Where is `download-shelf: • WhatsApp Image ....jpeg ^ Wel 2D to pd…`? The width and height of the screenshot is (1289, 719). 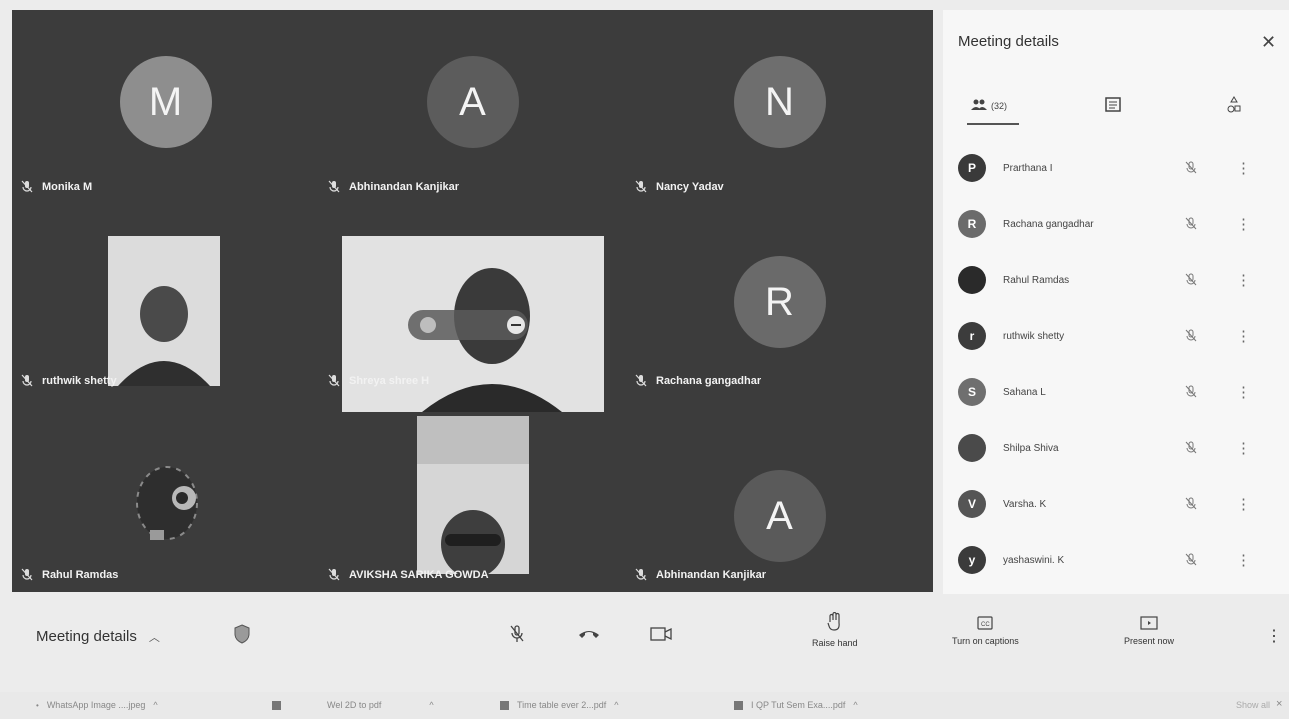
download-shelf: • WhatsApp Image ....jpeg ^ Wel 2D to pd… is located at coordinates (644, 705).